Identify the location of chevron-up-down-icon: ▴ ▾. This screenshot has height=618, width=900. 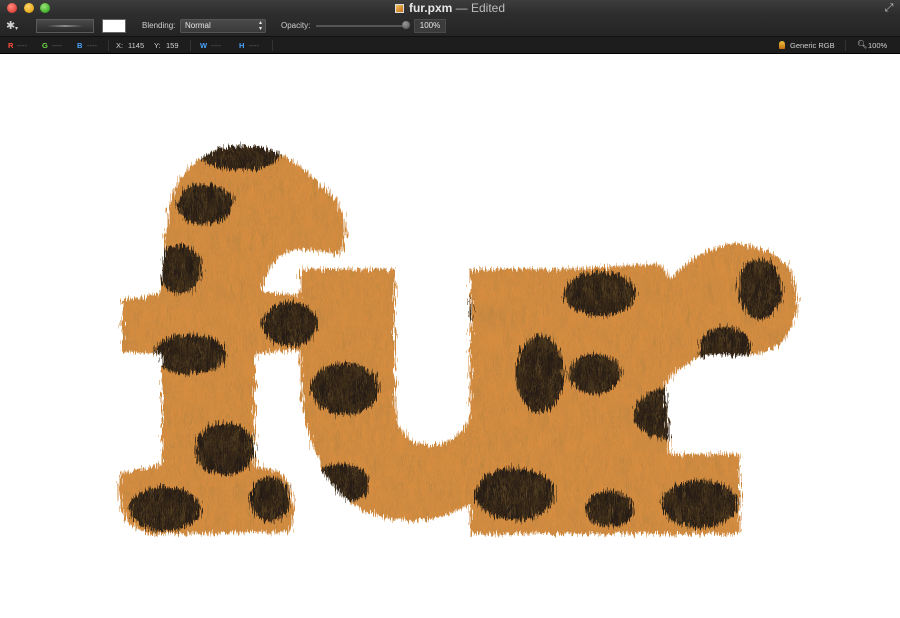
(260, 26).